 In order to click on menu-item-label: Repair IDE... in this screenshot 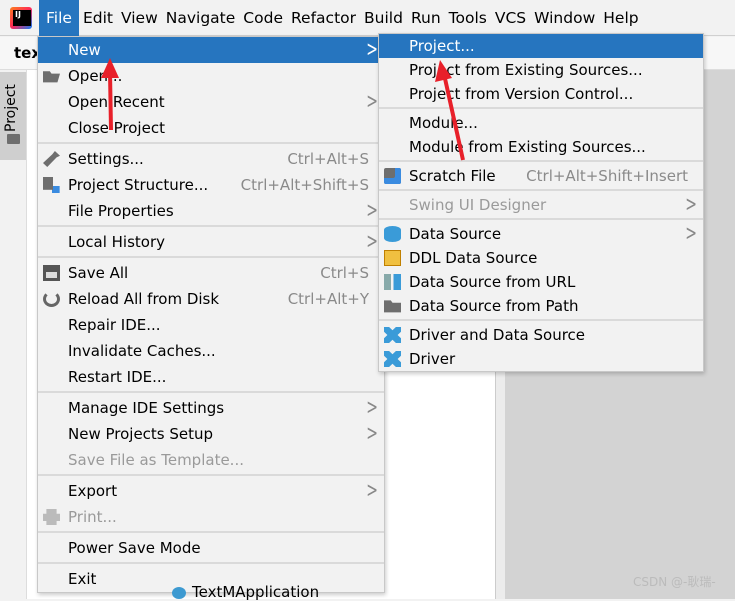, I will do `click(114, 325)`.